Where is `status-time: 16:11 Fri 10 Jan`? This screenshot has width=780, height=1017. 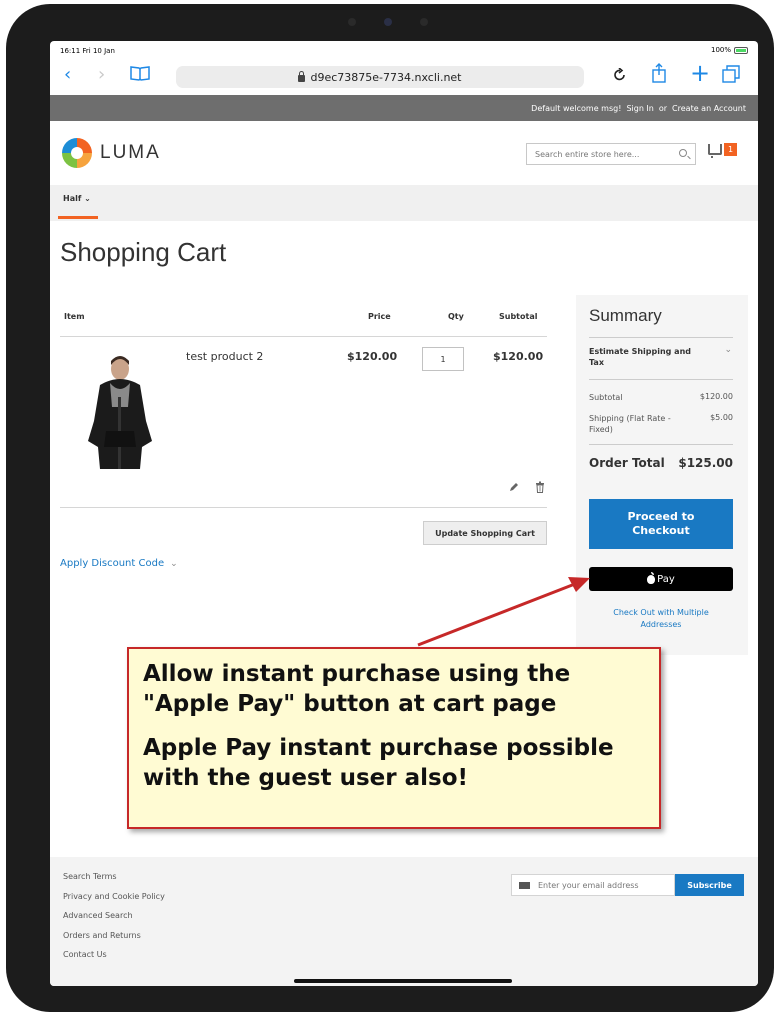
status-time: 16:11 Fri 10 Jan is located at coordinates (87, 51).